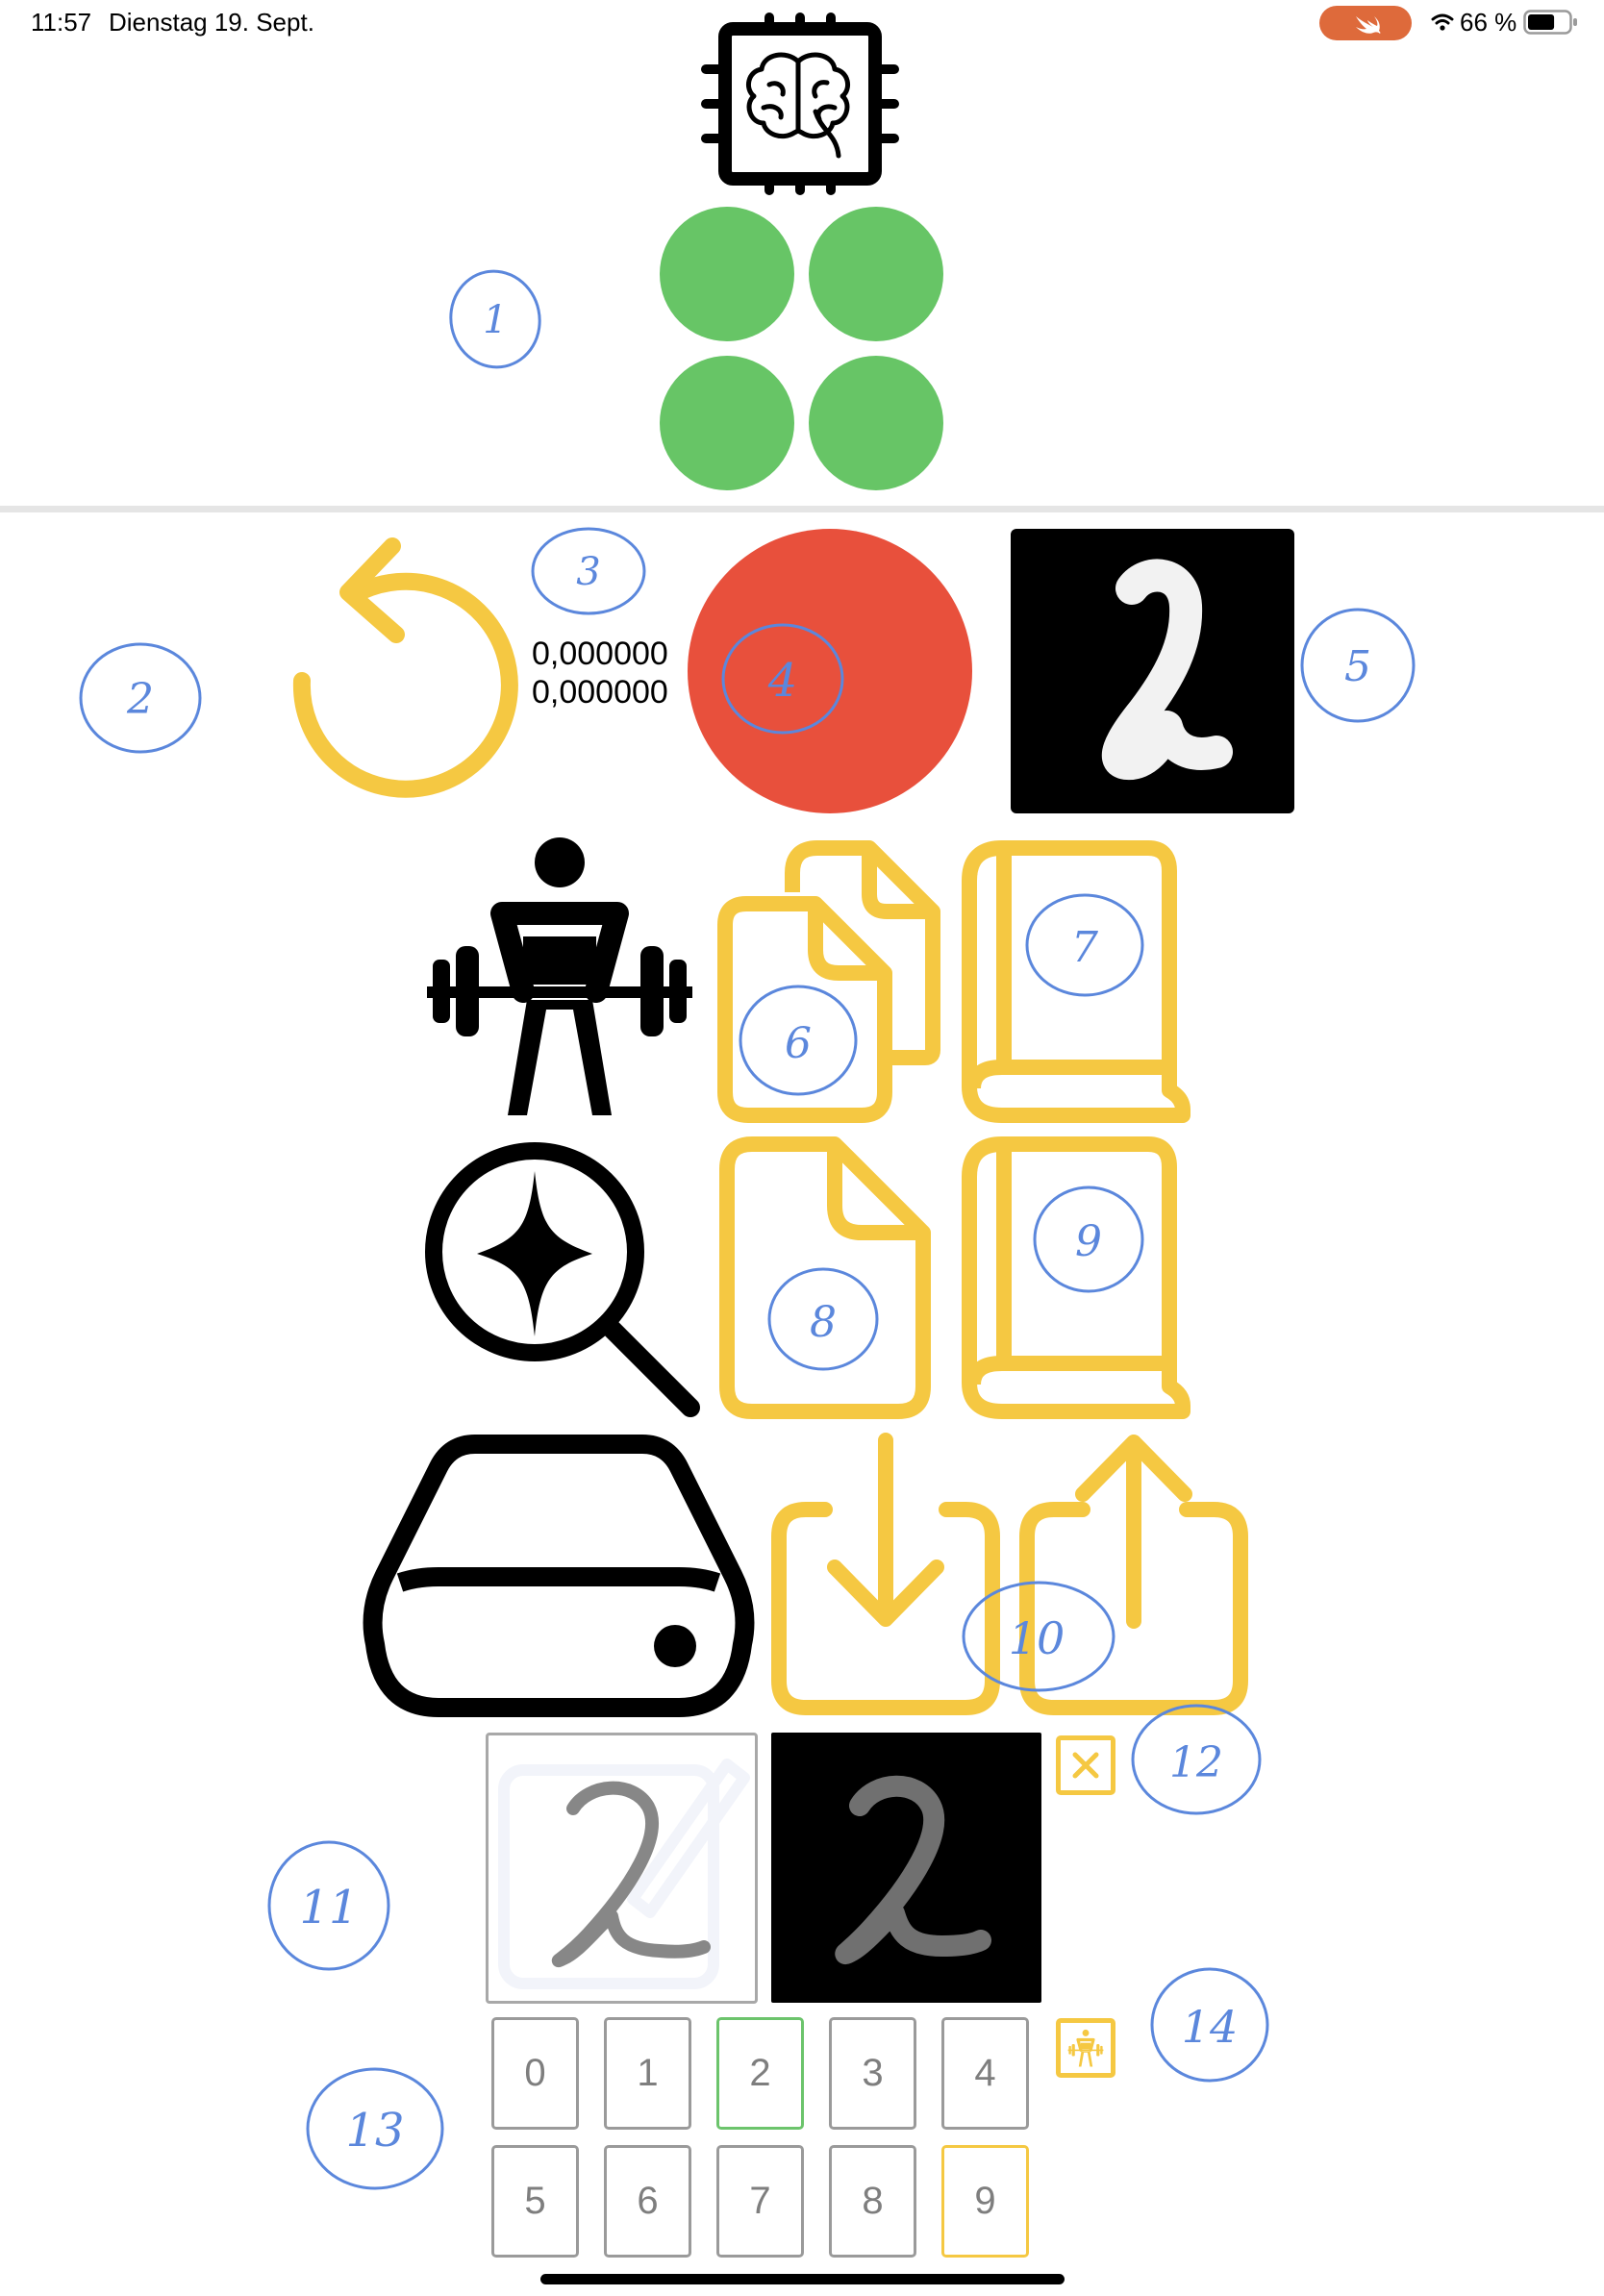 This screenshot has height=2296, width=1604. I want to click on load-training-data-button, so click(828, 980).